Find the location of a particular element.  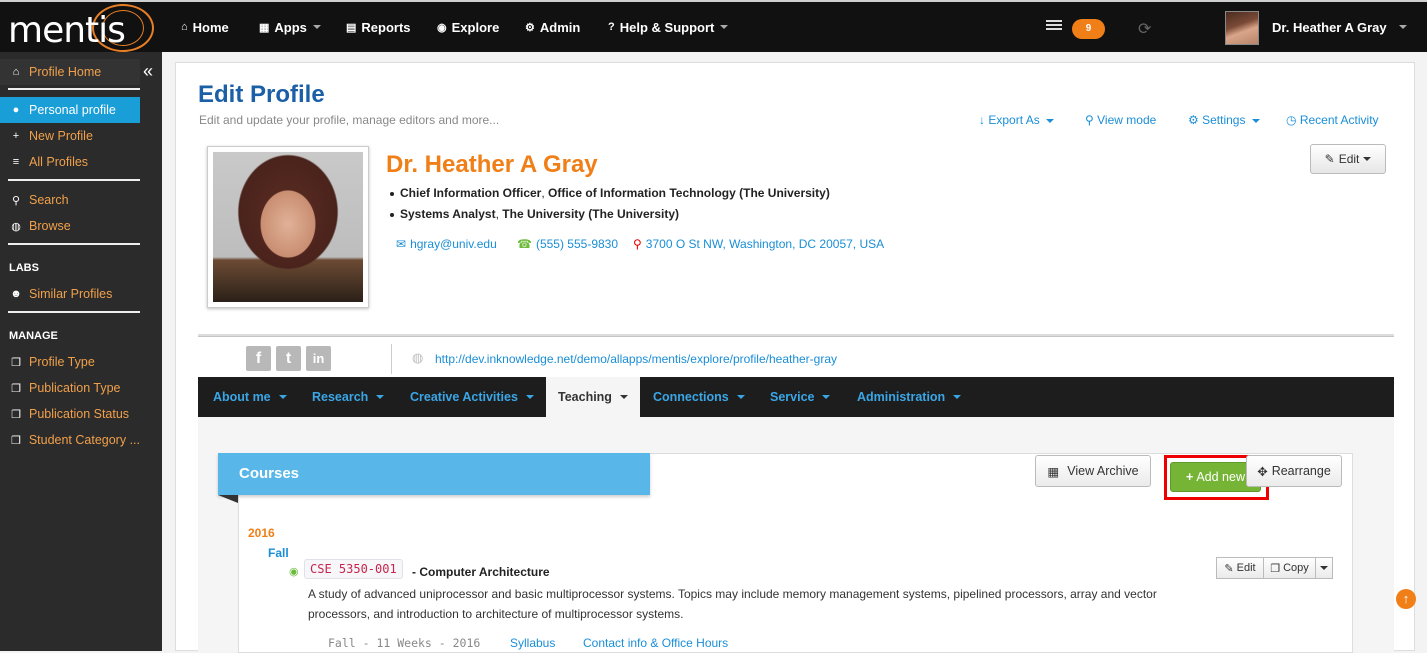

nav-home: ⌂ Home is located at coordinates (205, 27).